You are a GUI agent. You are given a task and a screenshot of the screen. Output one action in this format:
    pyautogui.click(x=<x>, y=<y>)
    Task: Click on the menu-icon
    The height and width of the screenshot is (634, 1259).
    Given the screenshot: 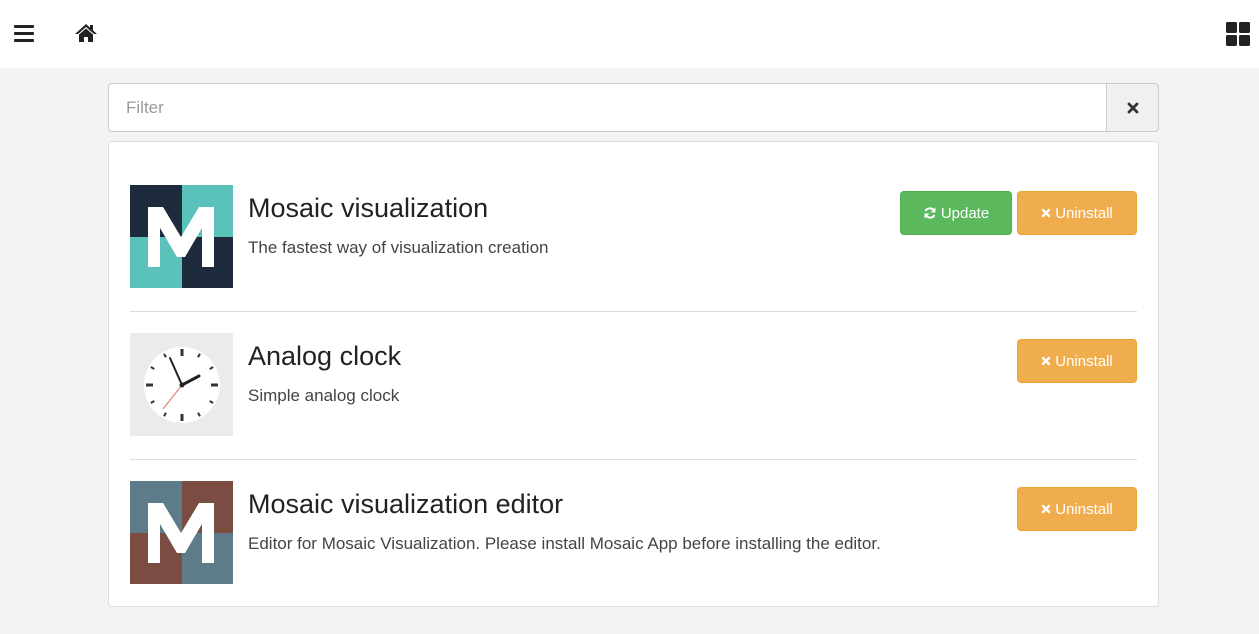 What is the action you would take?
    pyautogui.click(x=25, y=33)
    